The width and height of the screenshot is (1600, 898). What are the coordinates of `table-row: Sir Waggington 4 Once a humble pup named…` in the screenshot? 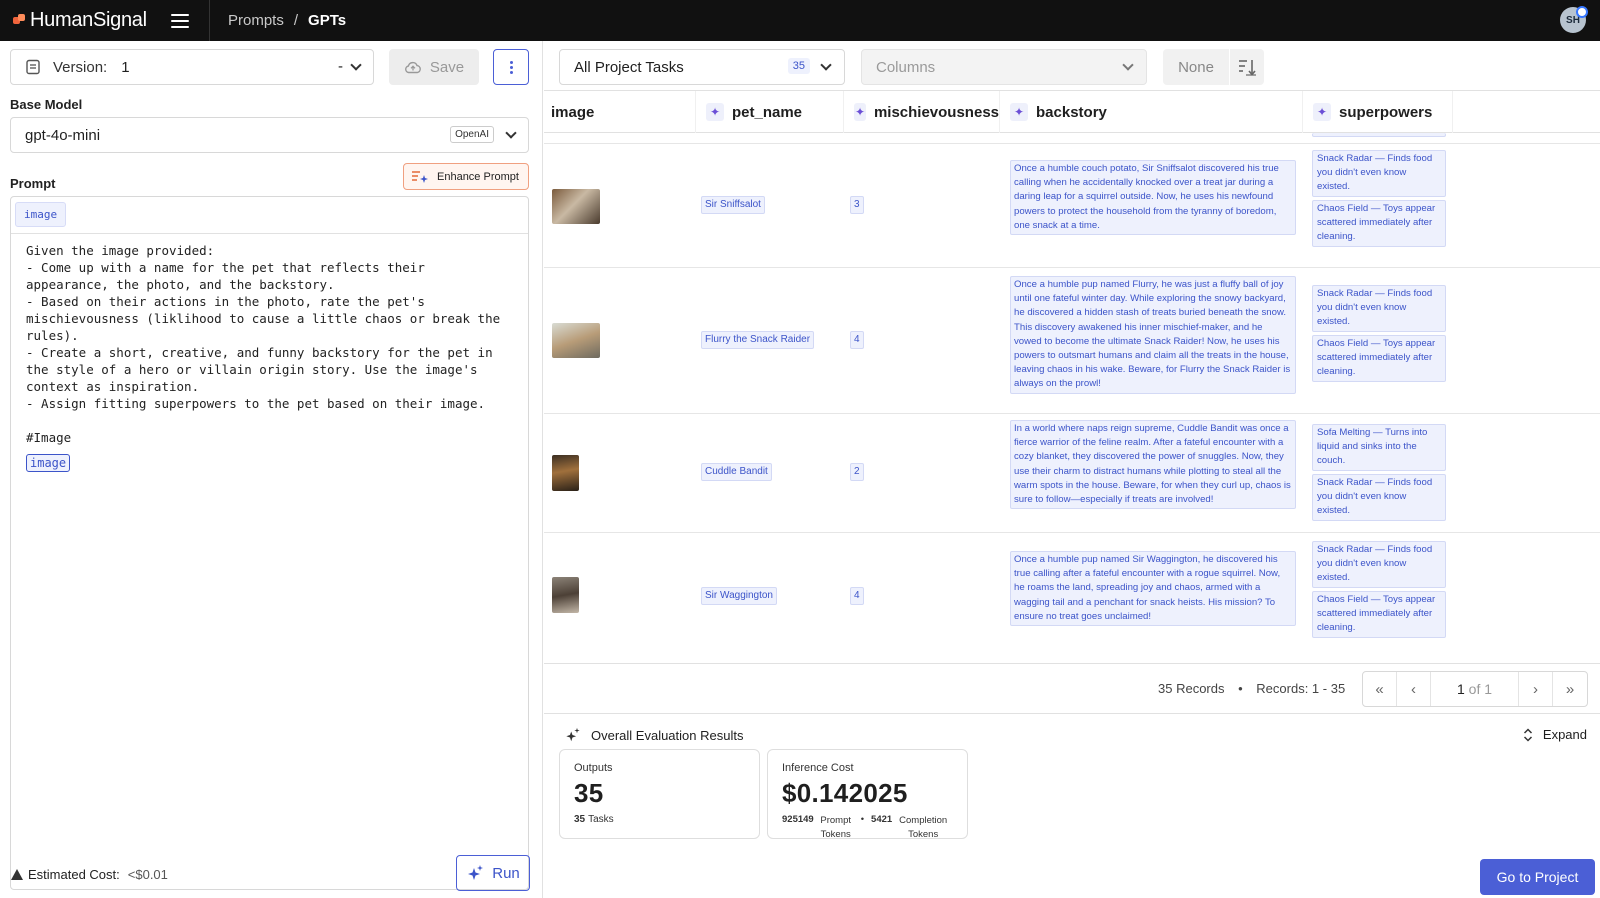 It's located at (1072, 598).